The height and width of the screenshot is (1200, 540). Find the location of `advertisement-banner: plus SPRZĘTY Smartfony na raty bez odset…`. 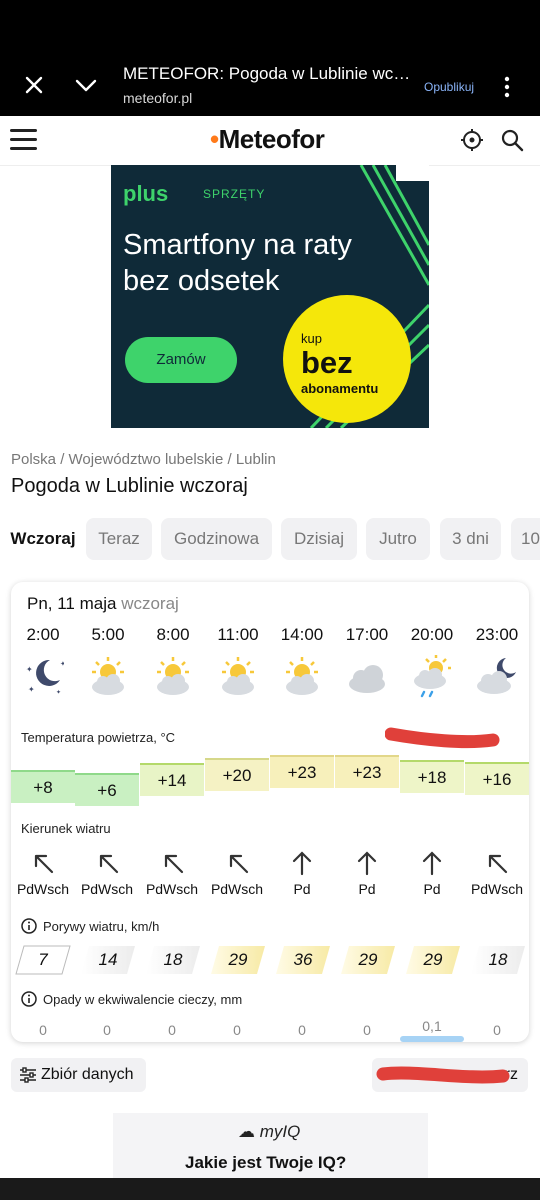

advertisement-banner: plus SPRZĘTY Smartfony na raty bez odset… is located at coordinates (270, 296).